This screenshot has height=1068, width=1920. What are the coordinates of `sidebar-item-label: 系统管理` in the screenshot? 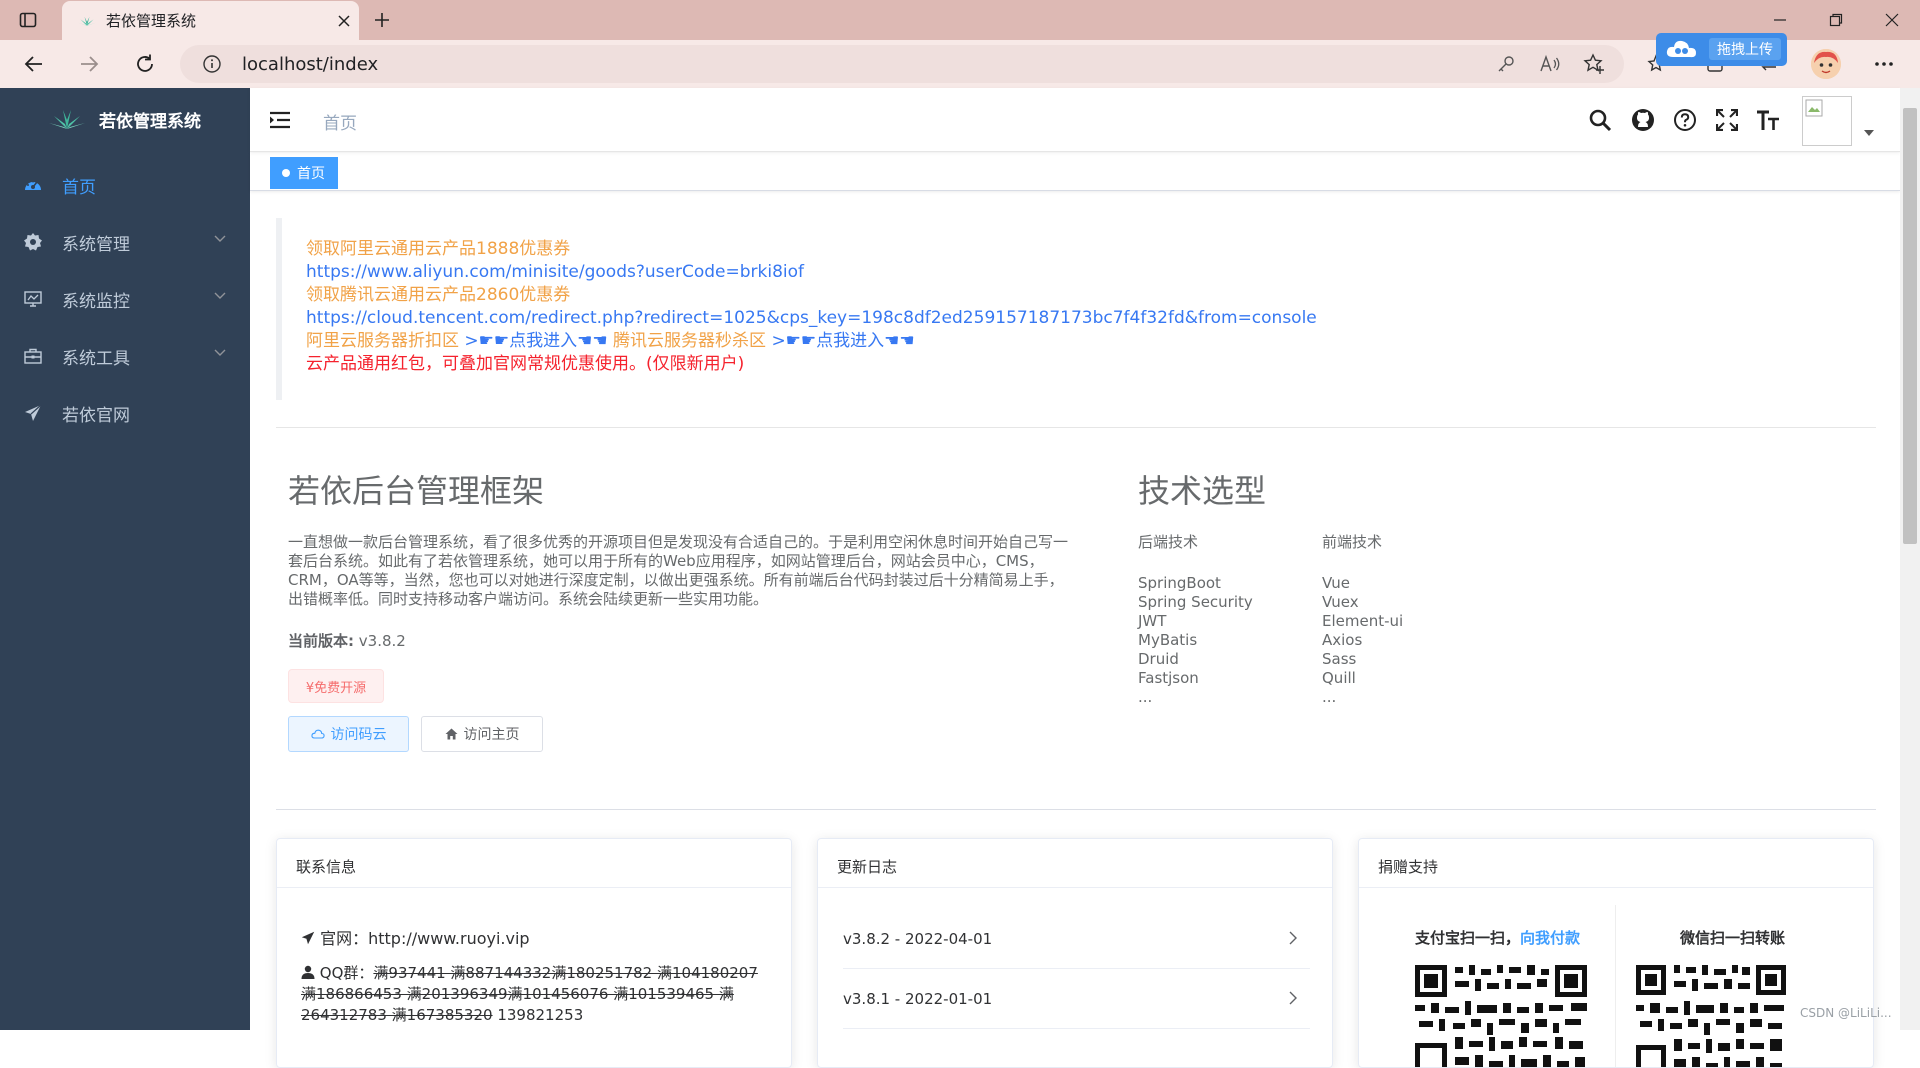 It's located at (96, 244).